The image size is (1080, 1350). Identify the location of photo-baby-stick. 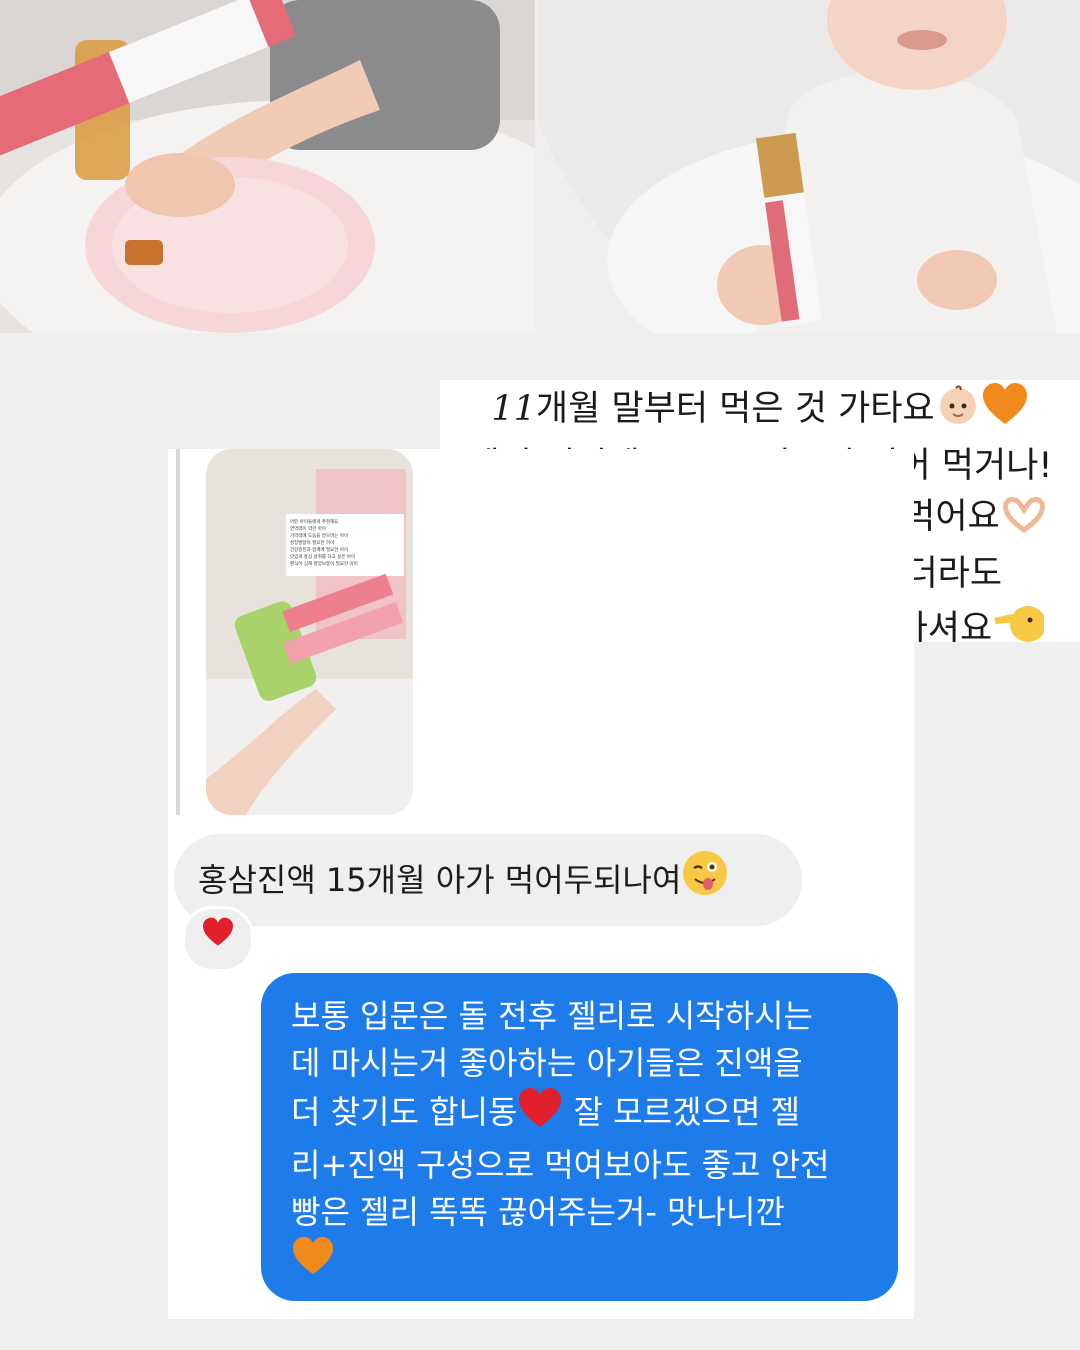
(808, 166).